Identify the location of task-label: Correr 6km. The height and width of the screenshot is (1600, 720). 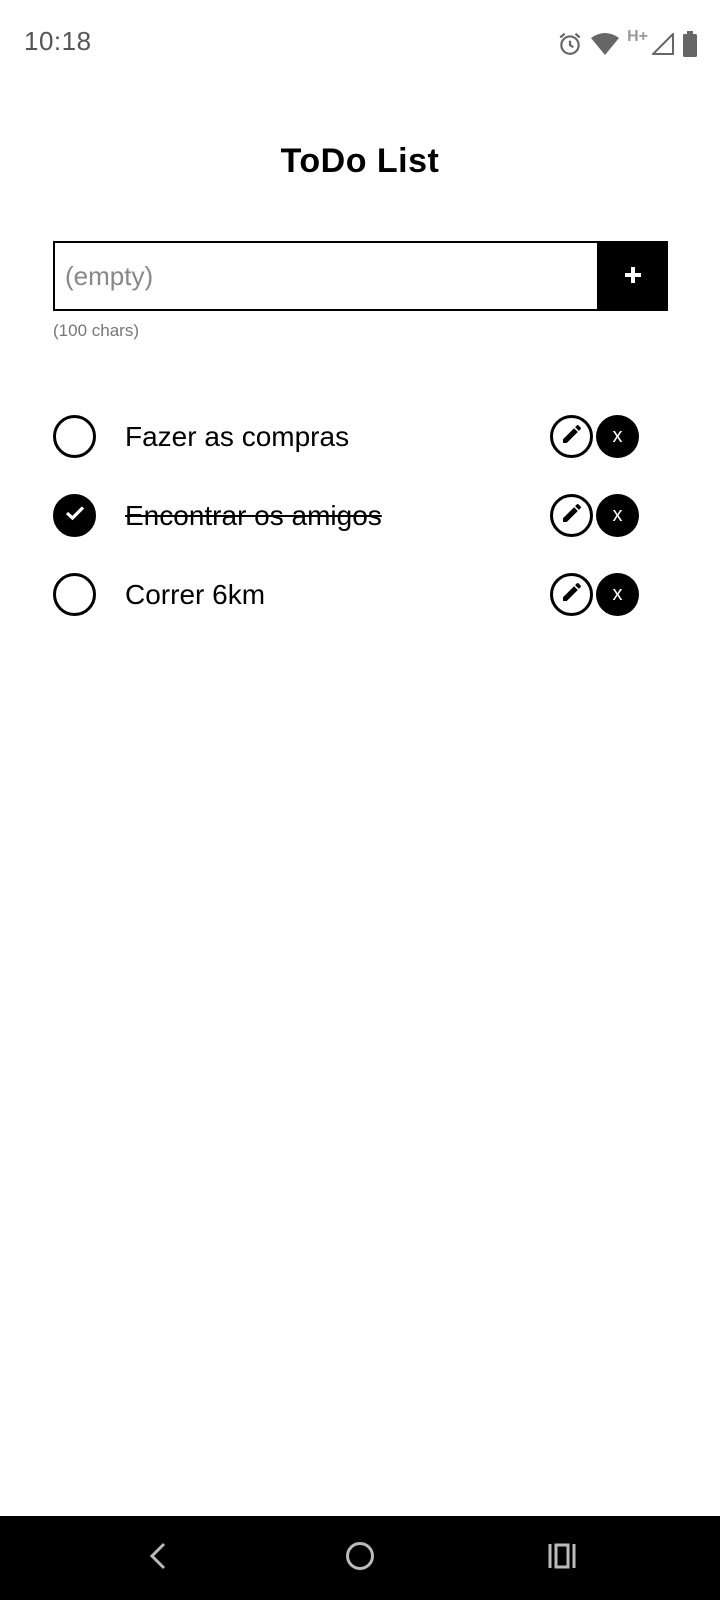
(195, 594).